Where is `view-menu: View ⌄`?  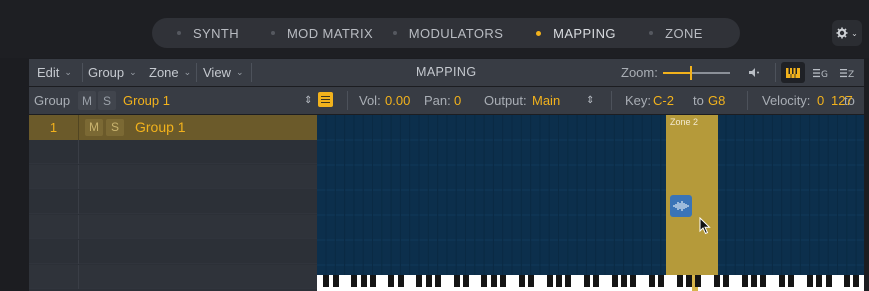 view-menu: View ⌄ is located at coordinates (223, 72).